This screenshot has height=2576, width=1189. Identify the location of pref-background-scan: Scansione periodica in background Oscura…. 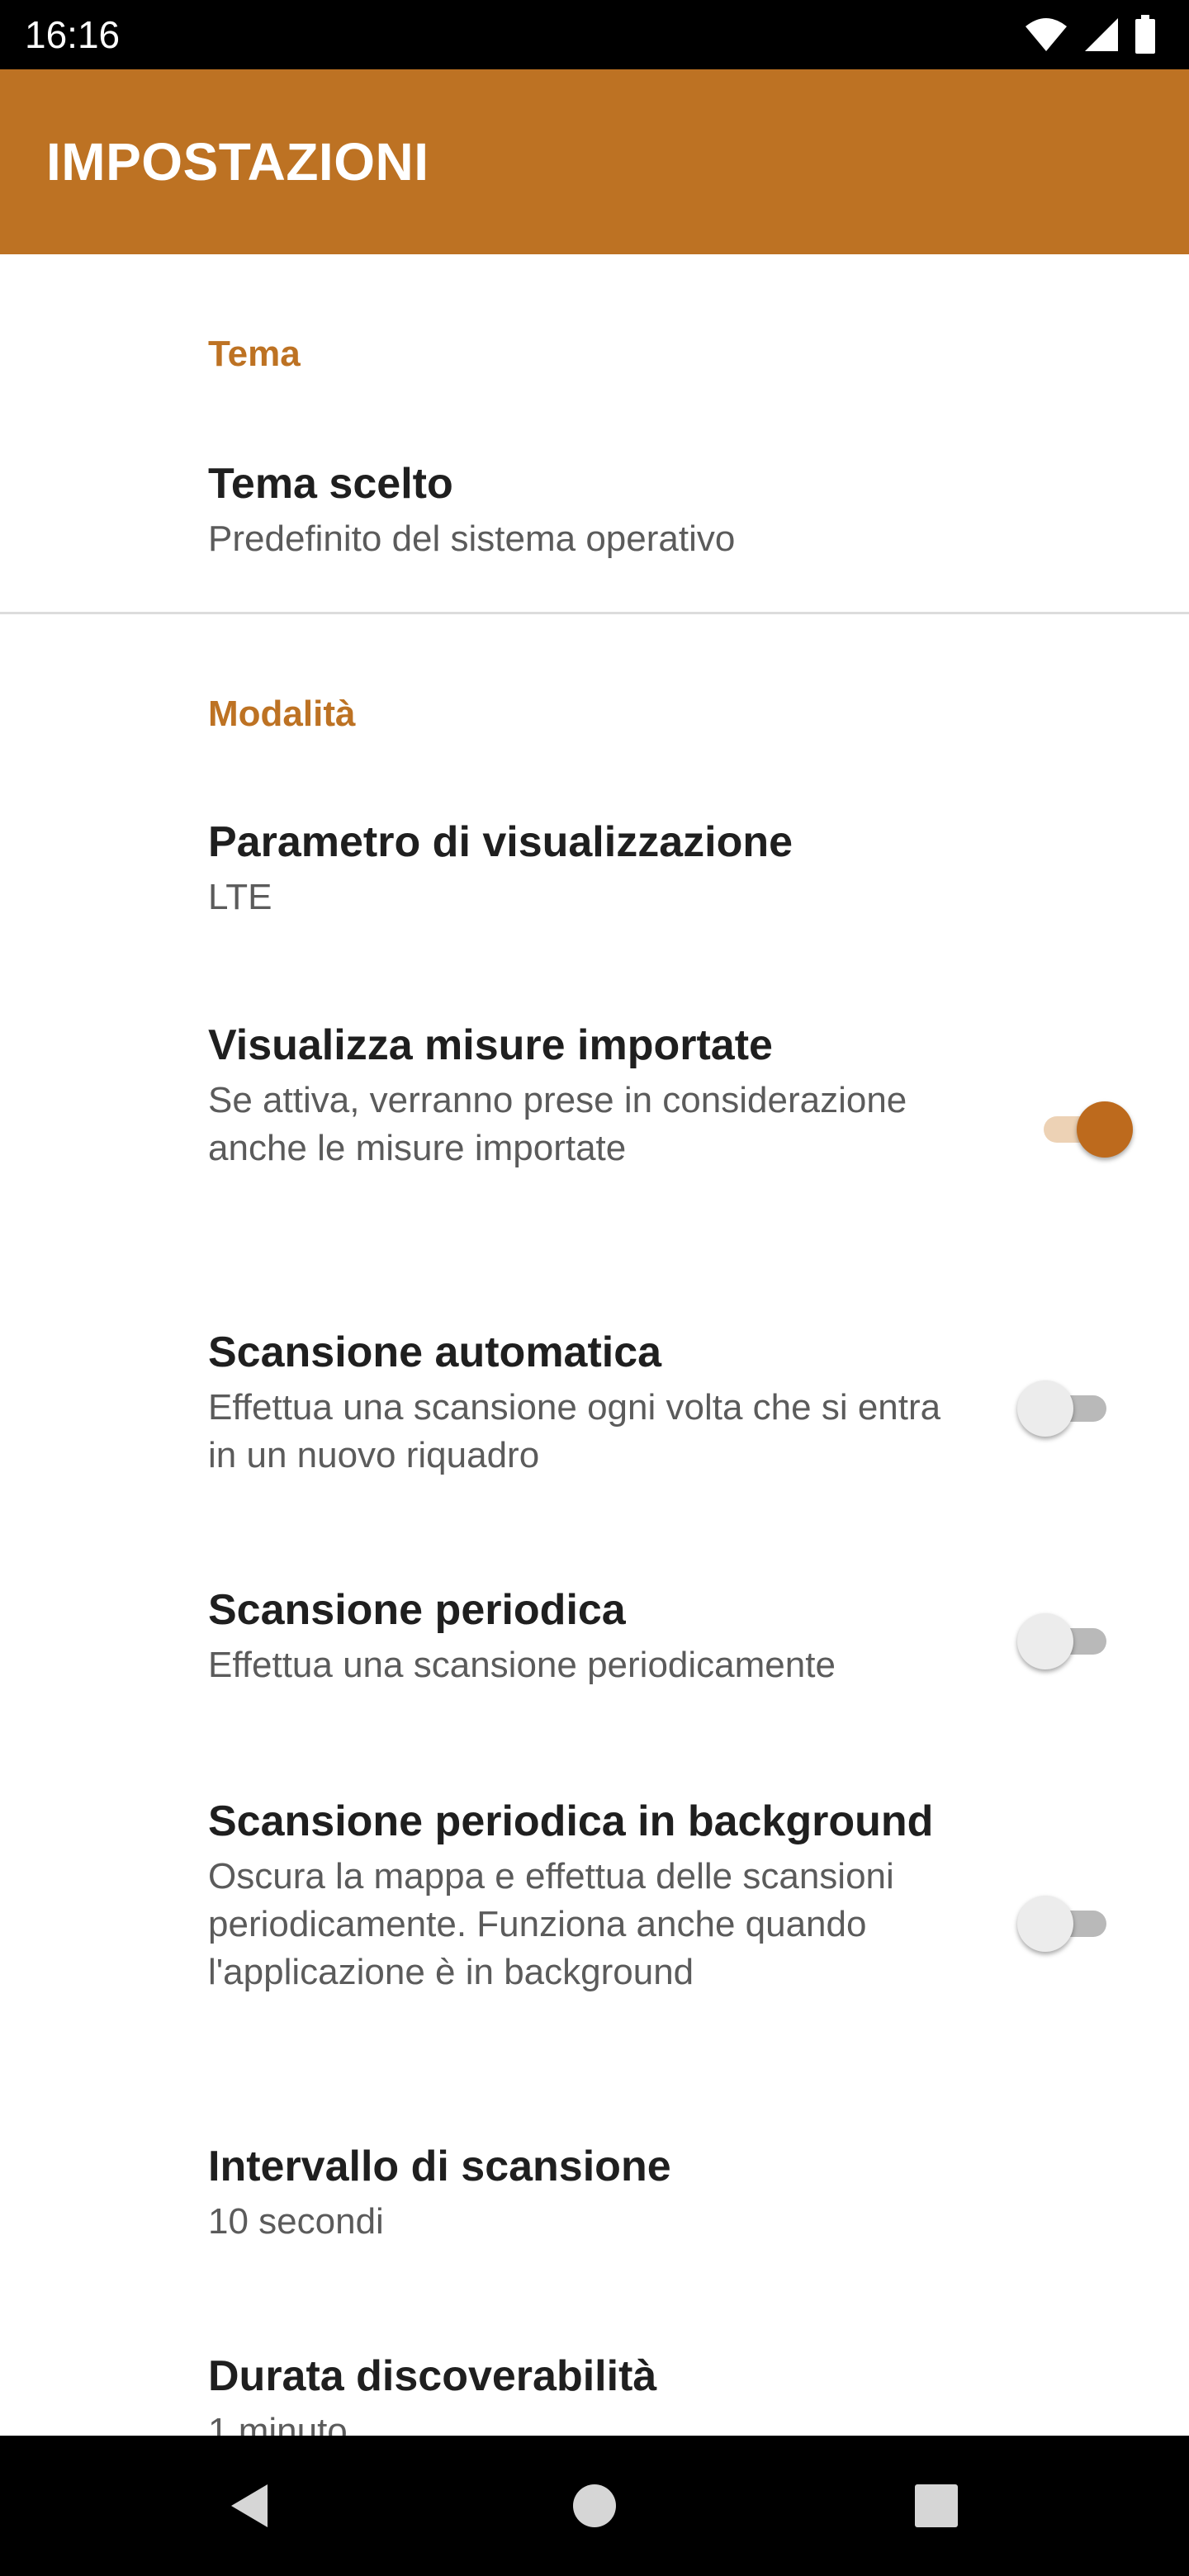
(594, 1908).